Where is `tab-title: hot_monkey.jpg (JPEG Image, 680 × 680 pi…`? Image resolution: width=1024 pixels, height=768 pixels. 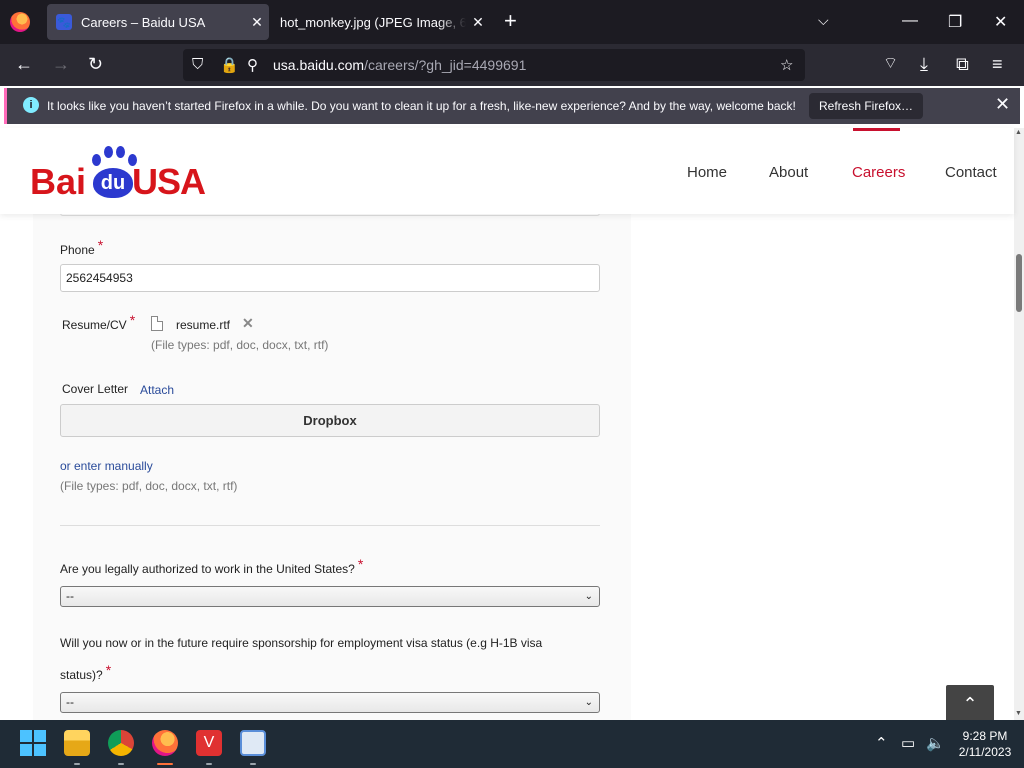
tab-title: hot_monkey.jpg (JPEG Image, 680 × 680 pi… is located at coordinates (373, 22).